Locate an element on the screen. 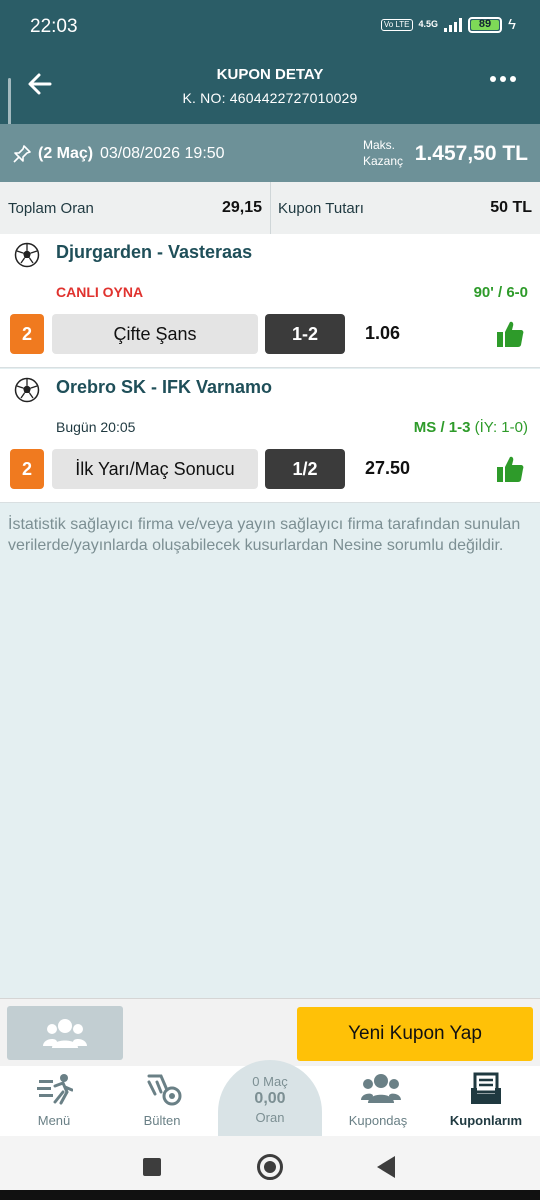 Image resolution: width=540 pixels, height=1200 pixels. bulletin-icon is located at coordinates (164, 1090).